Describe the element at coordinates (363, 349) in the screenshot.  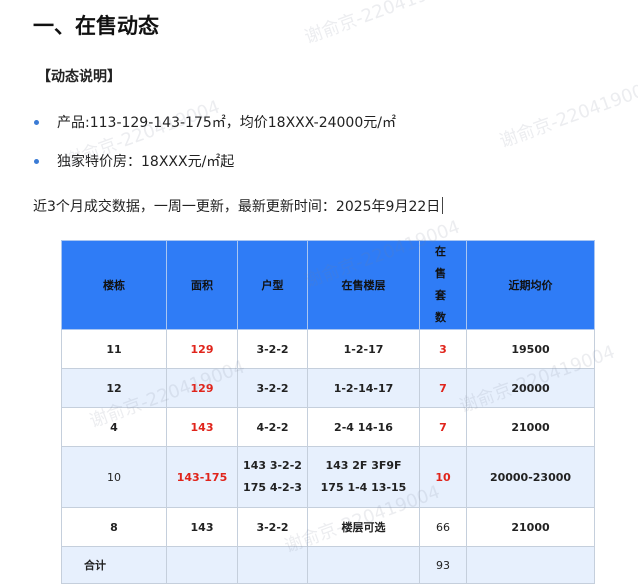
I see `cell-floors: 1-2-17` at that location.